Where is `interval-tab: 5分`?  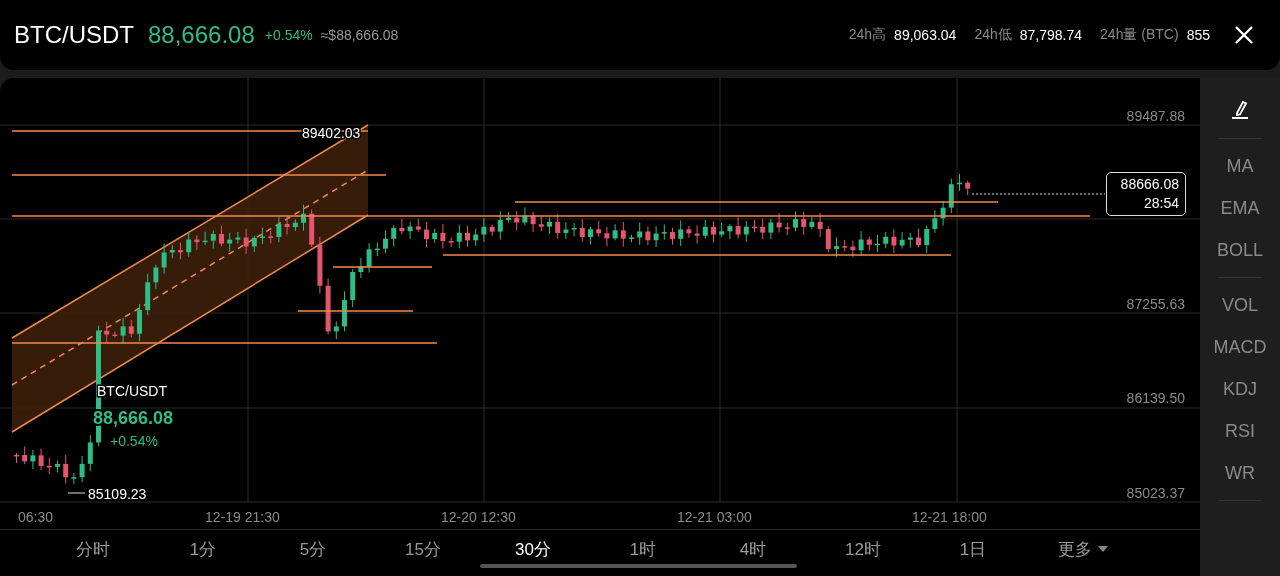 interval-tab: 5分 is located at coordinates (313, 553).